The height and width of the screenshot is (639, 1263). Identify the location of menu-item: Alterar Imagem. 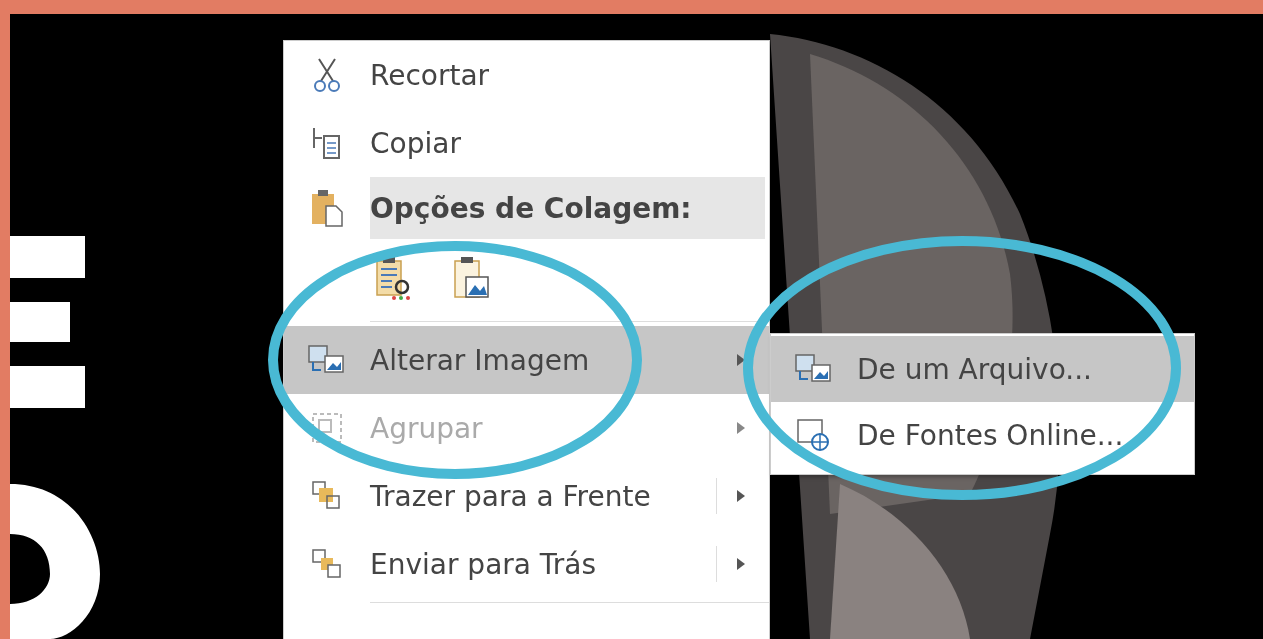
(526, 360).